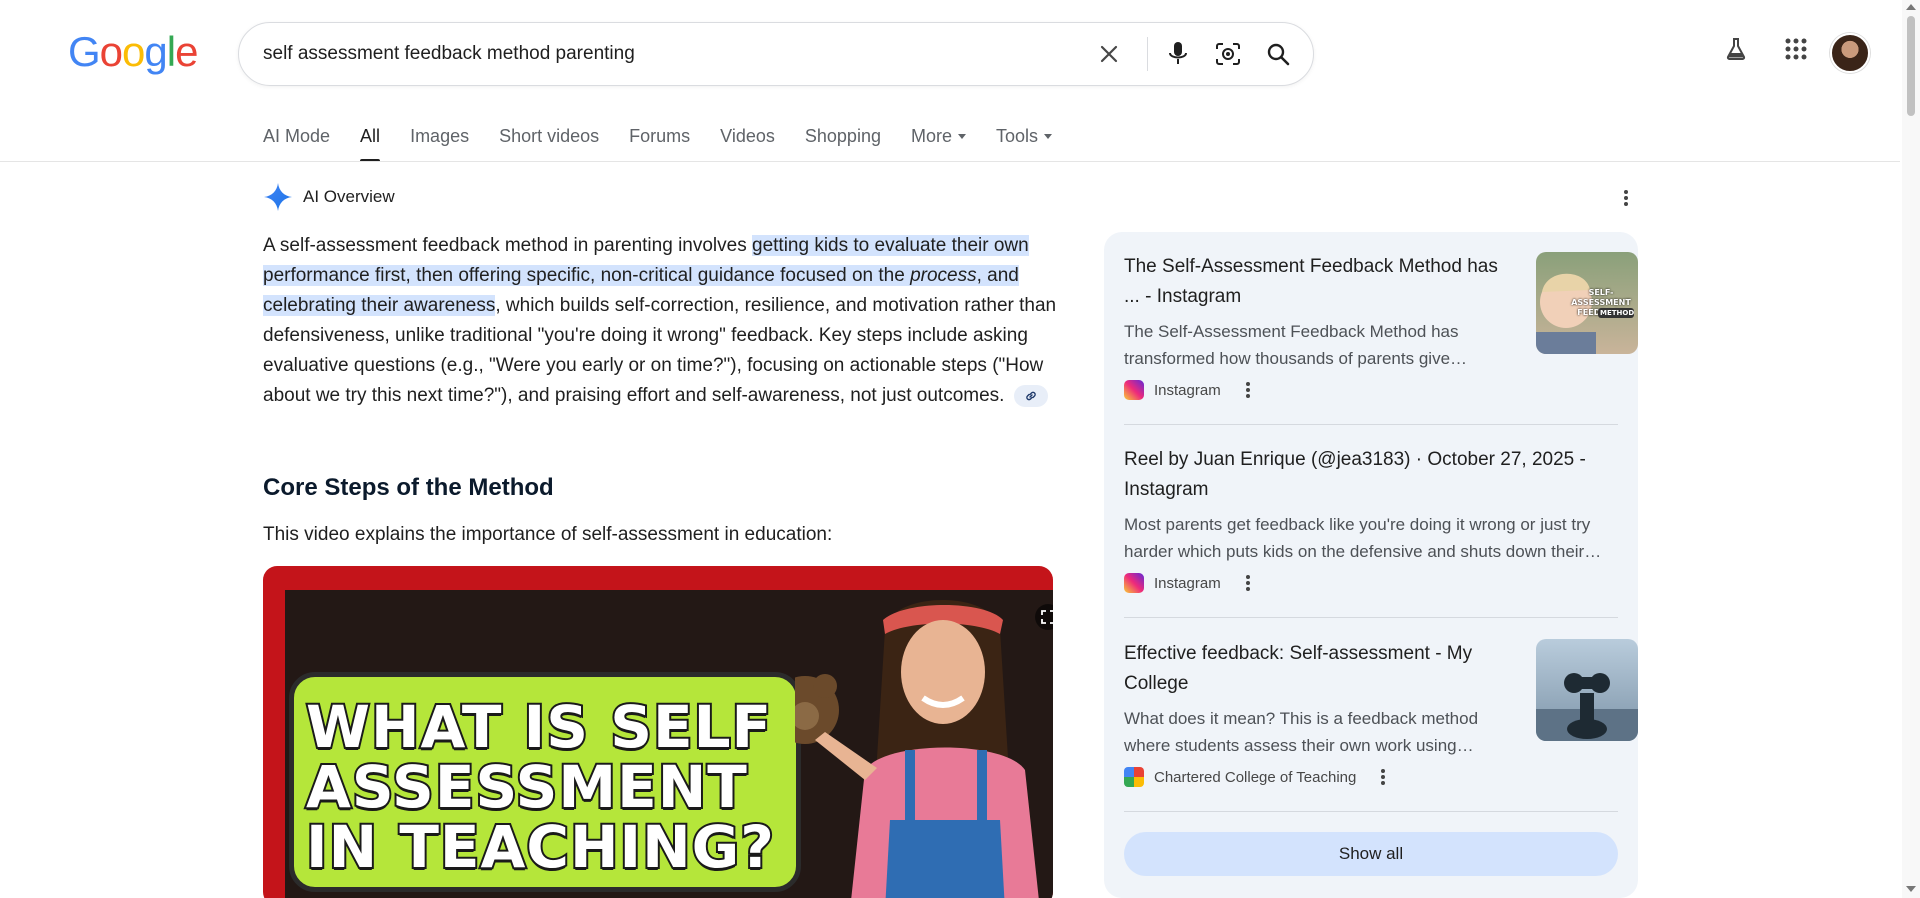 Image resolution: width=1920 pixels, height=898 pixels. What do you see at coordinates (1850, 53) in the screenshot?
I see `account-avatar` at bounding box center [1850, 53].